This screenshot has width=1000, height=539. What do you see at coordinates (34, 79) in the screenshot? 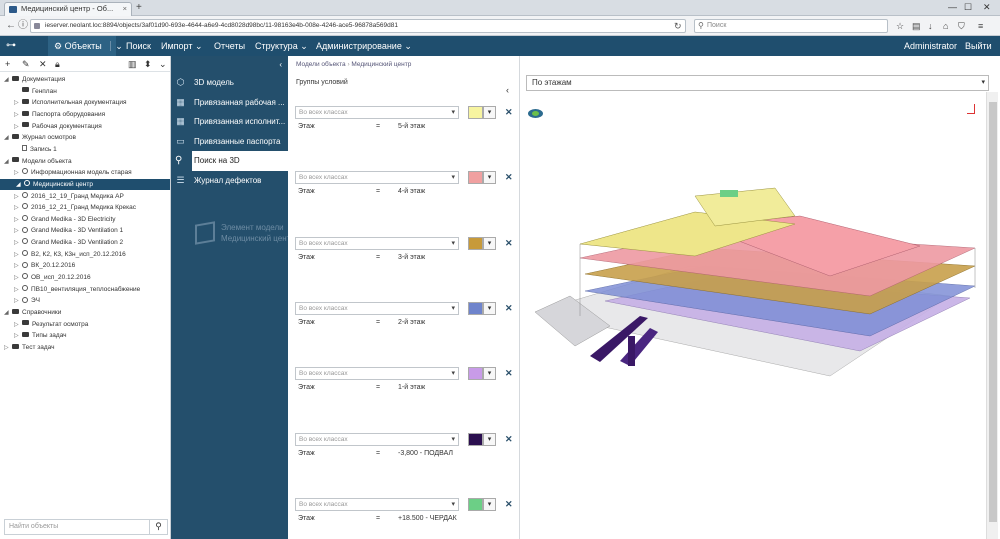
I see `tree-node: ◢ Документация` at bounding box center [34, 79].